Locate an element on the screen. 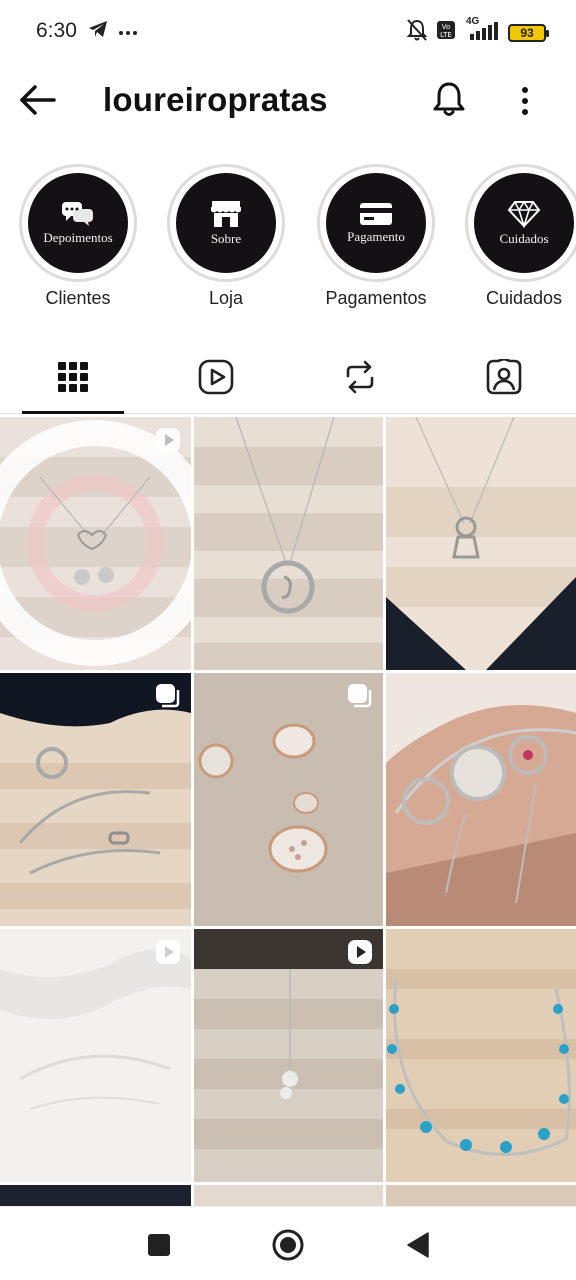 The width and height of the screenshot is (576, 1280). profile-tabs is located at coordinates (288, 377).